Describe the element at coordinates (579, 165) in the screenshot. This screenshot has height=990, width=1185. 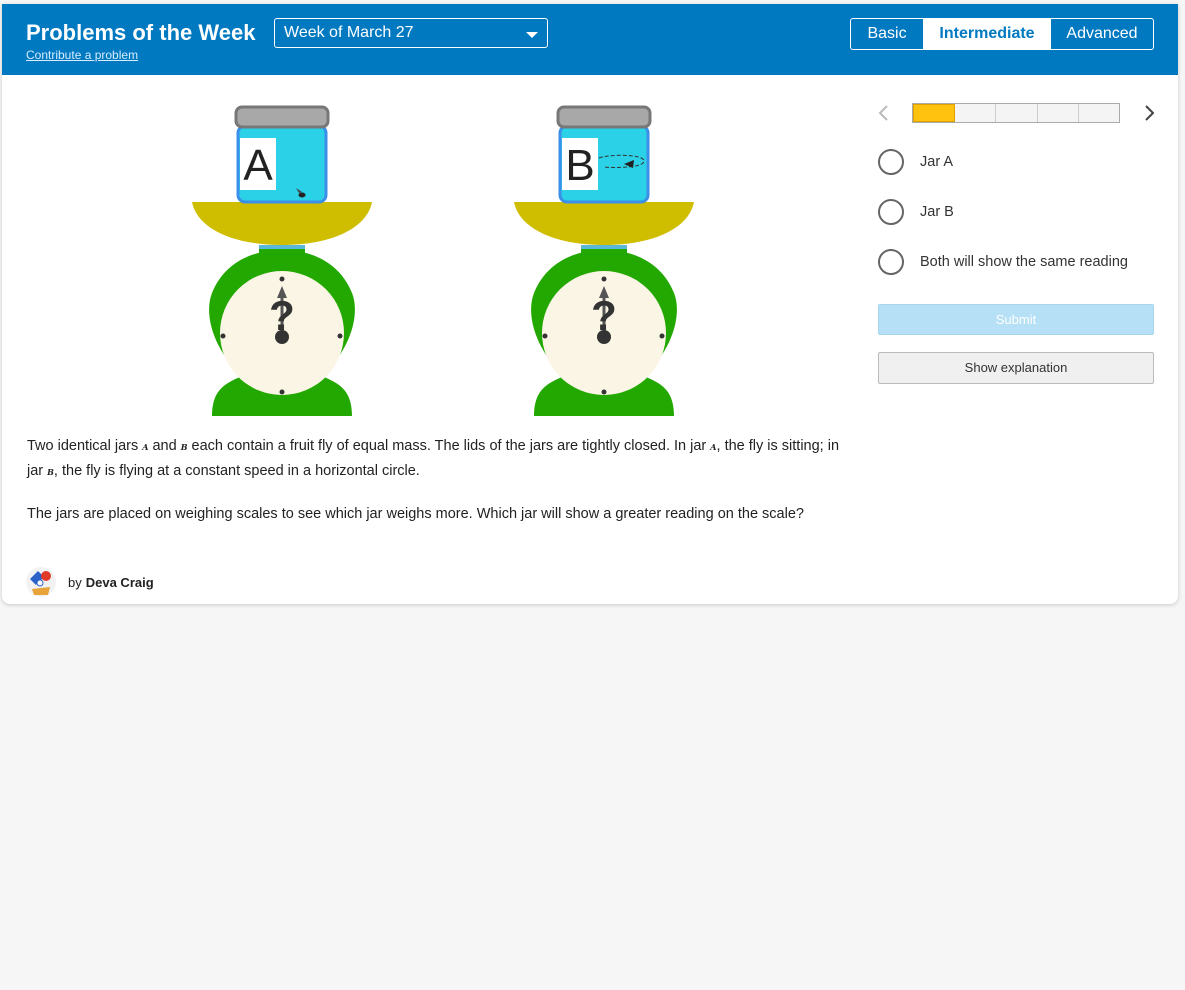
I see `jar-b-label: B` at that location.